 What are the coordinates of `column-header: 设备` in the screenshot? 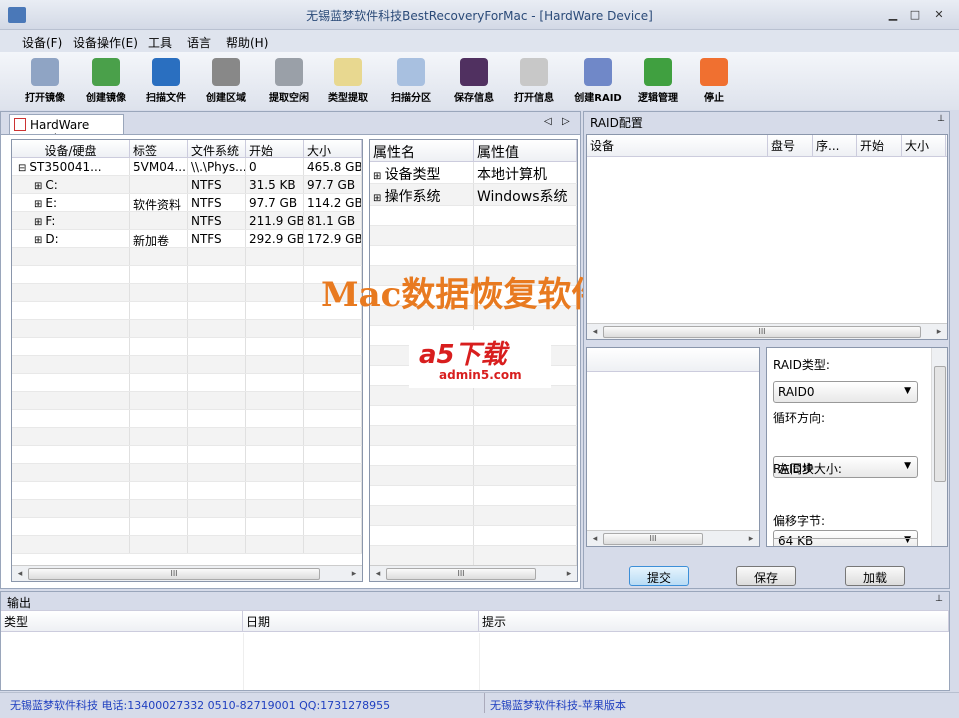 It's located at (677, 145).